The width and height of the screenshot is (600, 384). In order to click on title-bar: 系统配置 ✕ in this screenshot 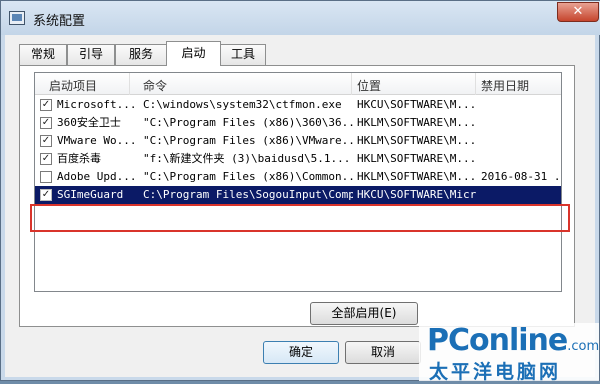, I will do `click(300, 18)`.